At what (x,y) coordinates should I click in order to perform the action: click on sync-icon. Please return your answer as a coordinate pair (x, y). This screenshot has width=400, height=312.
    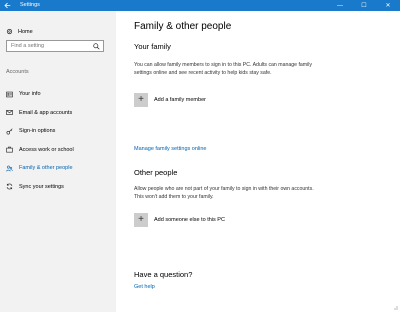
    Looking at the image, I should click on (9, 186).